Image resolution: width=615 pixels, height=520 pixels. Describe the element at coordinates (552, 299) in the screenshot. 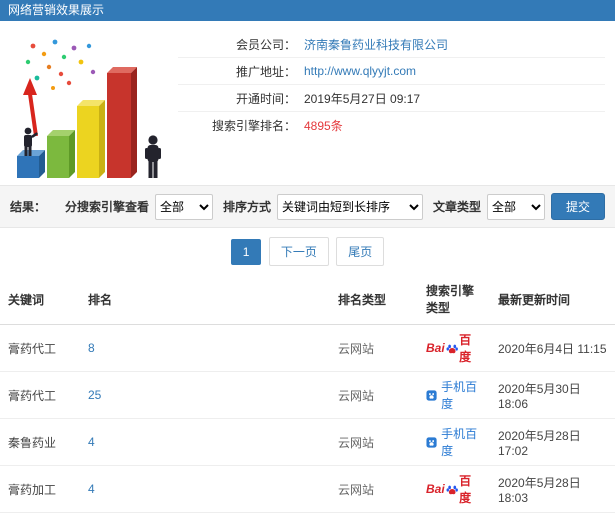

I see `header-updated: 最新更新时间` at that location.